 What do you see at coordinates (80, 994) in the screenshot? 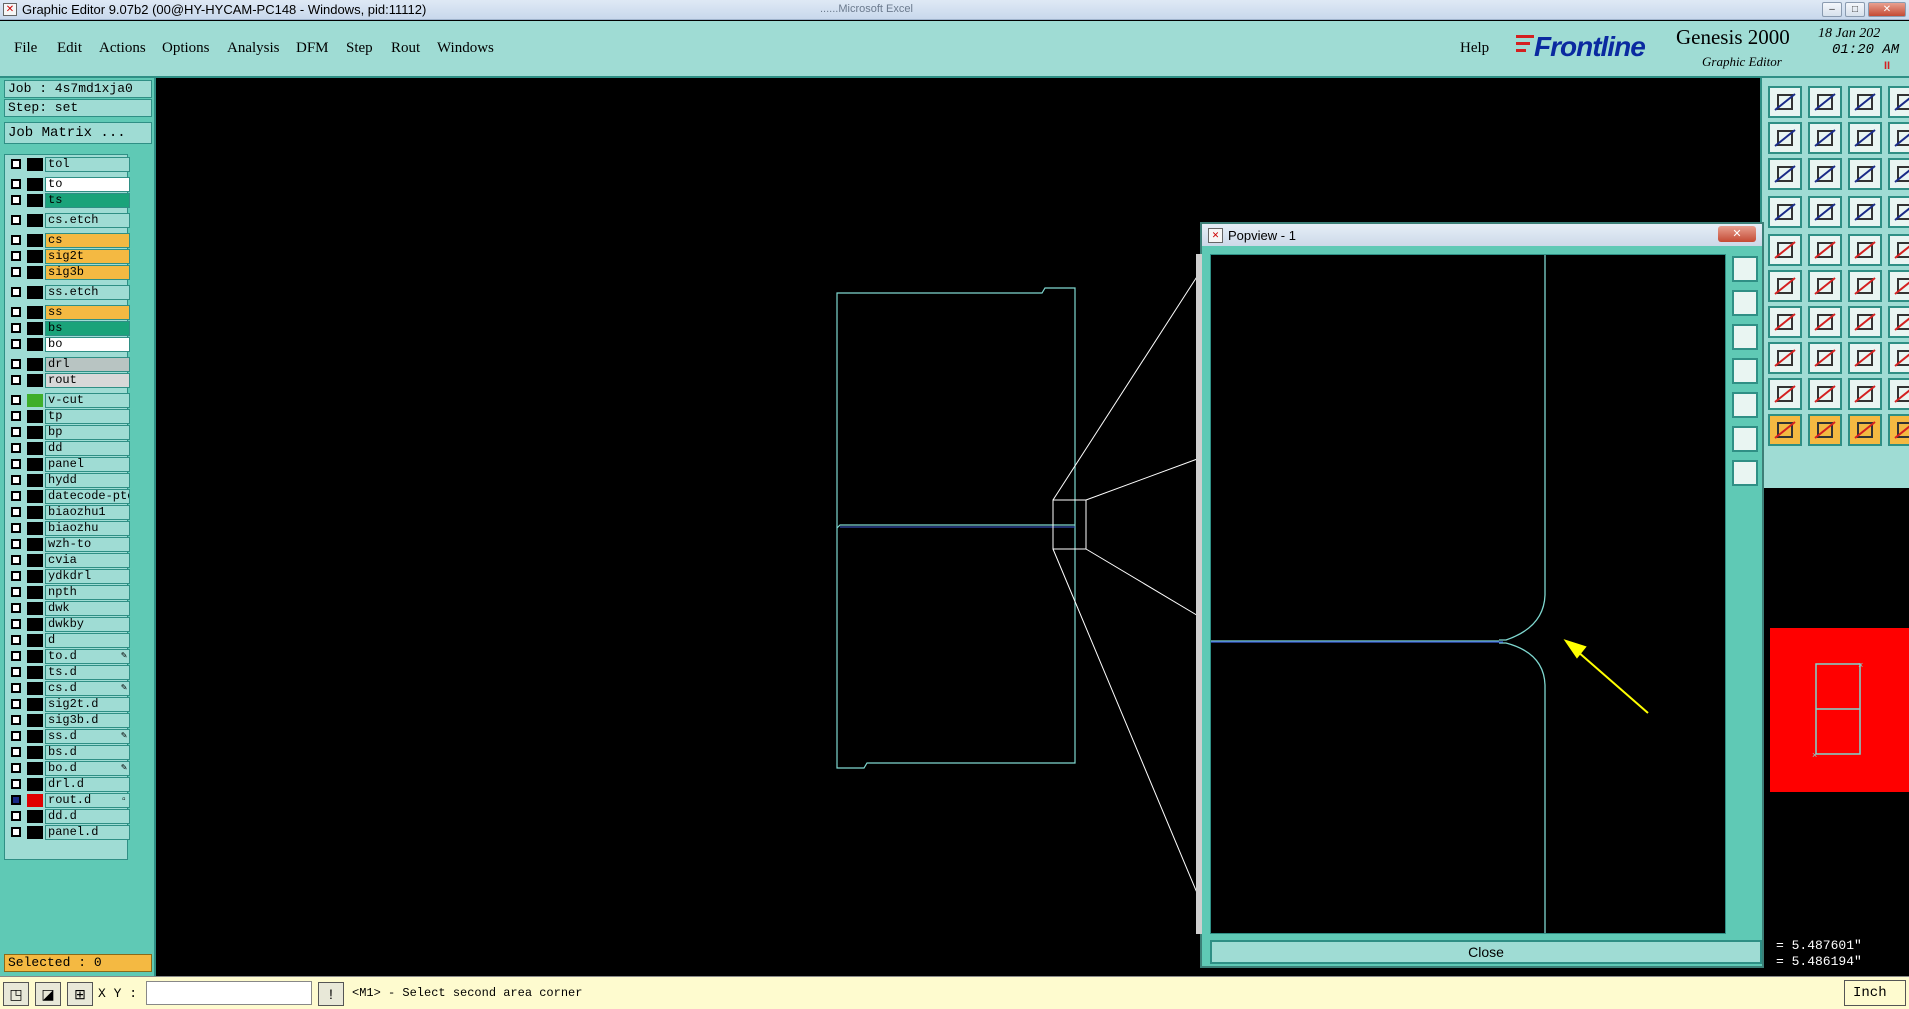
I see `snap-intersect-icon: ⊞` at bounding box center [80, 994].